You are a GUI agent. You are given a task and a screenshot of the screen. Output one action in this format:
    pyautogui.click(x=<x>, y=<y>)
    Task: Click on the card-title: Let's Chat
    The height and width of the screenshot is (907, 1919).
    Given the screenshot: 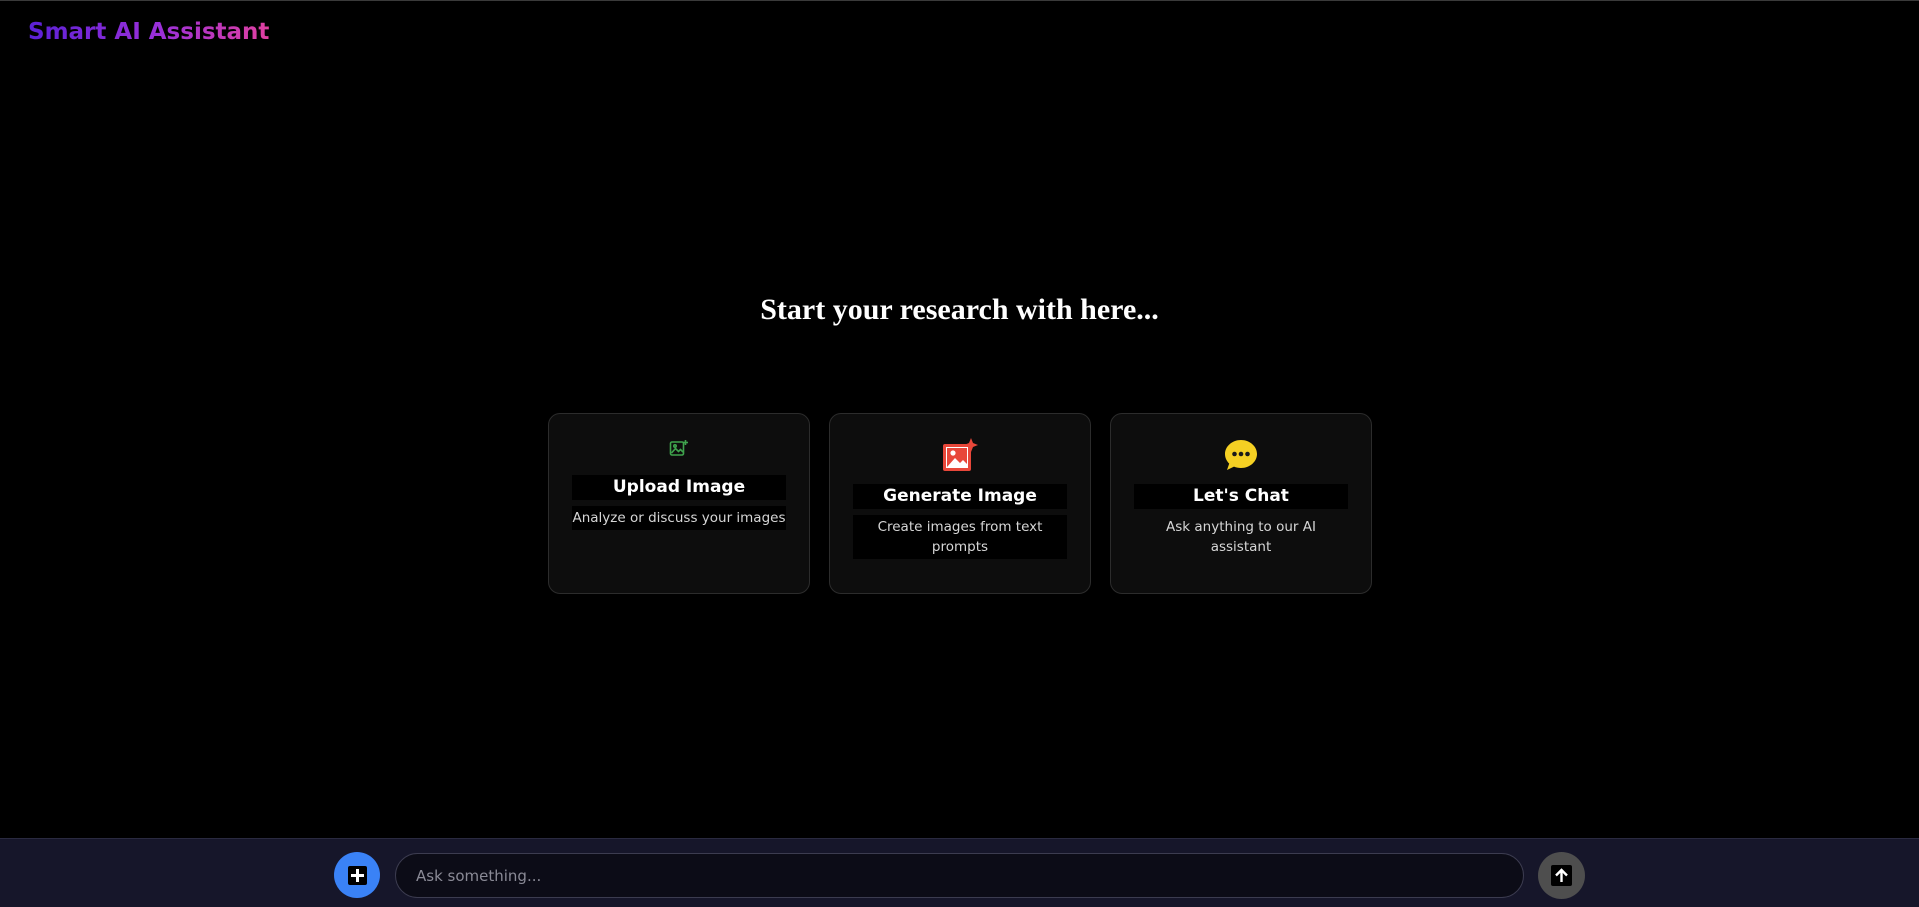 What is the action you would take?
    pyautogui.click(x=1241, y=496)
    